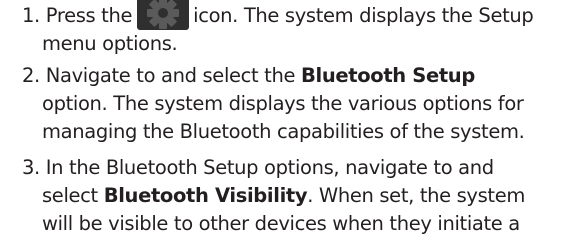 The image size is (580, 243). I want to click on step-2-text-before-bold: Navigate to and select the, so click(170, 75).